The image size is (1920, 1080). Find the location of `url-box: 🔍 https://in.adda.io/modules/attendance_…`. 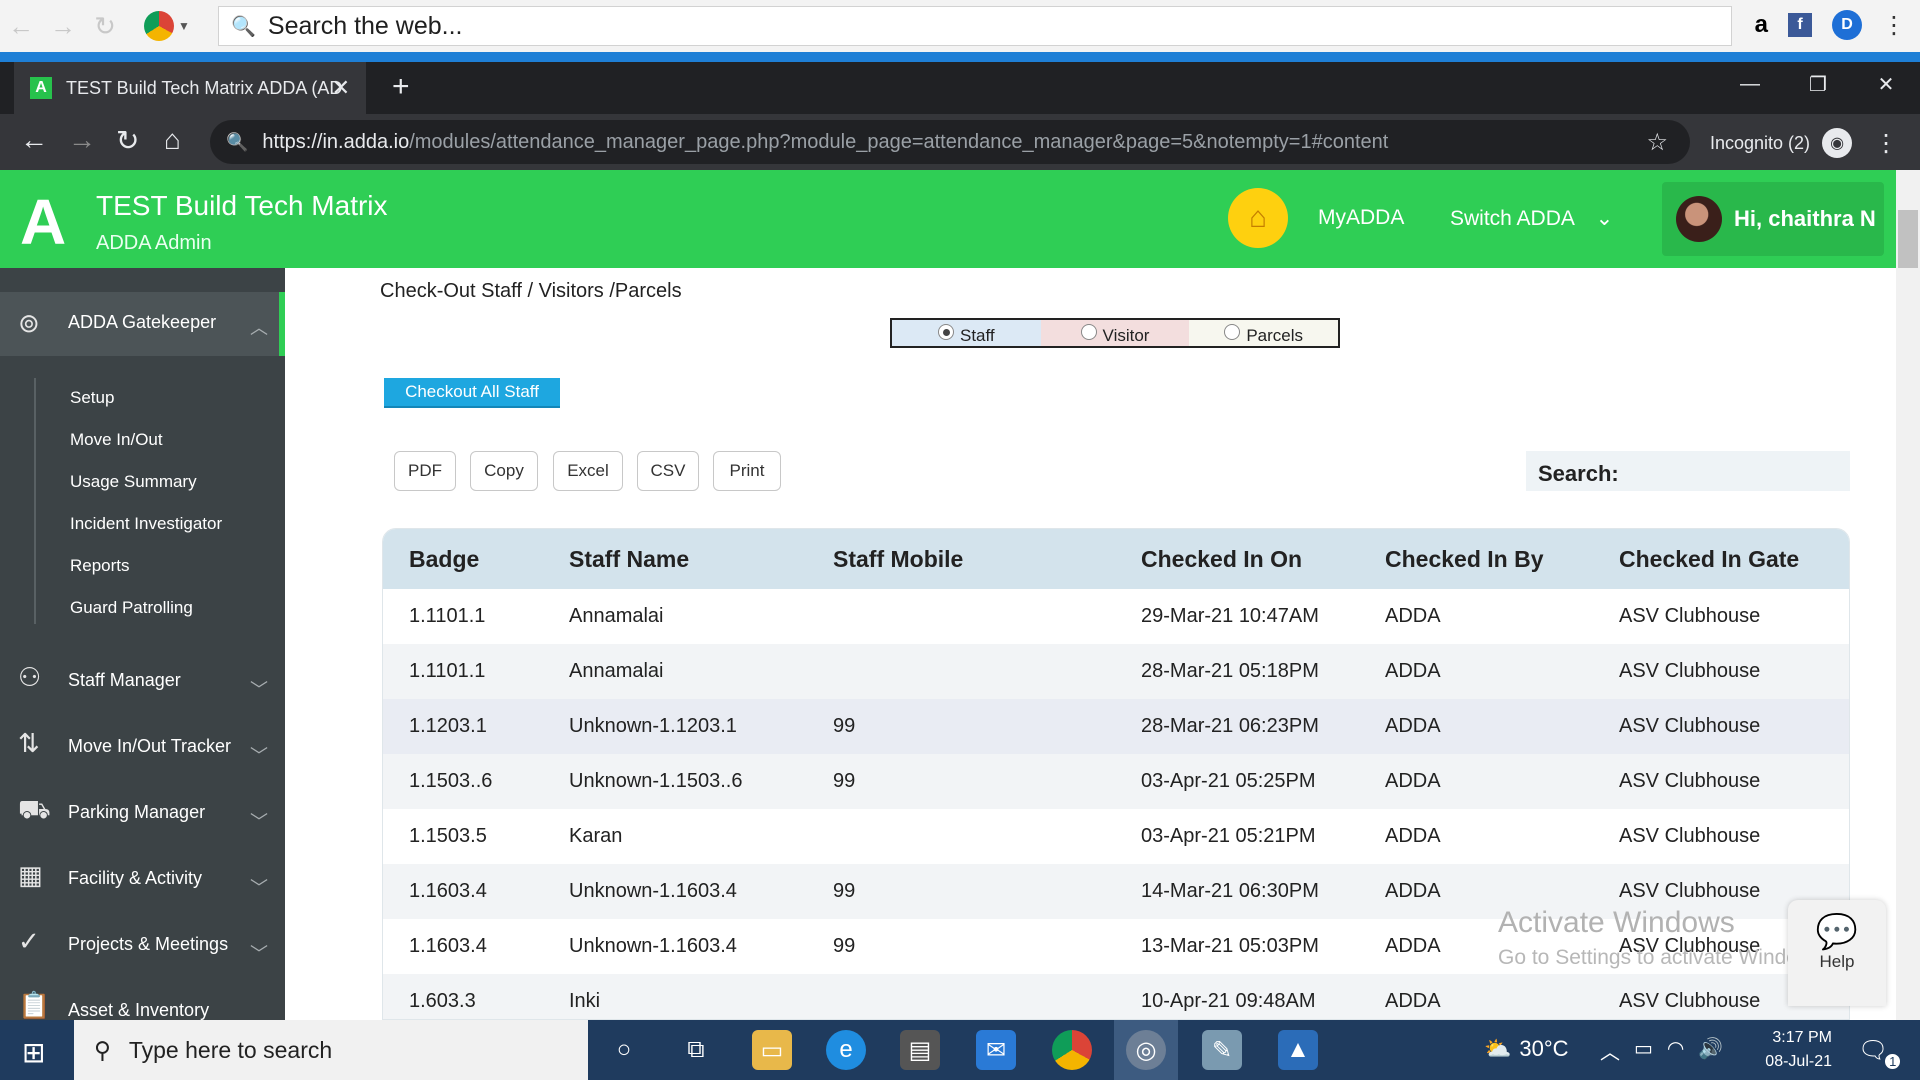

url-box: 🔍 https://in.adda.io/modules/attendance_… is located at coordinates (950, 142).